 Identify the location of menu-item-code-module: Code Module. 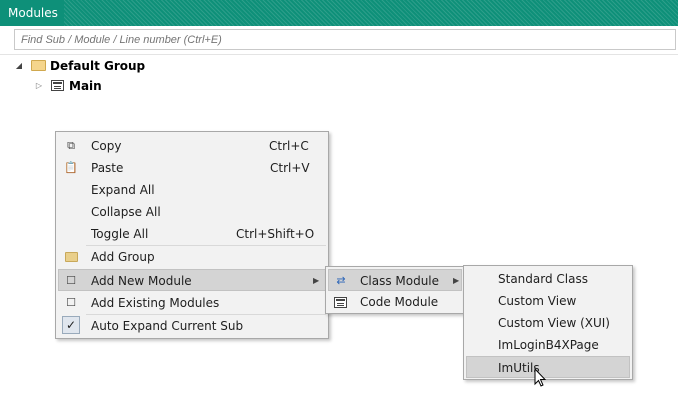
(395, 302).